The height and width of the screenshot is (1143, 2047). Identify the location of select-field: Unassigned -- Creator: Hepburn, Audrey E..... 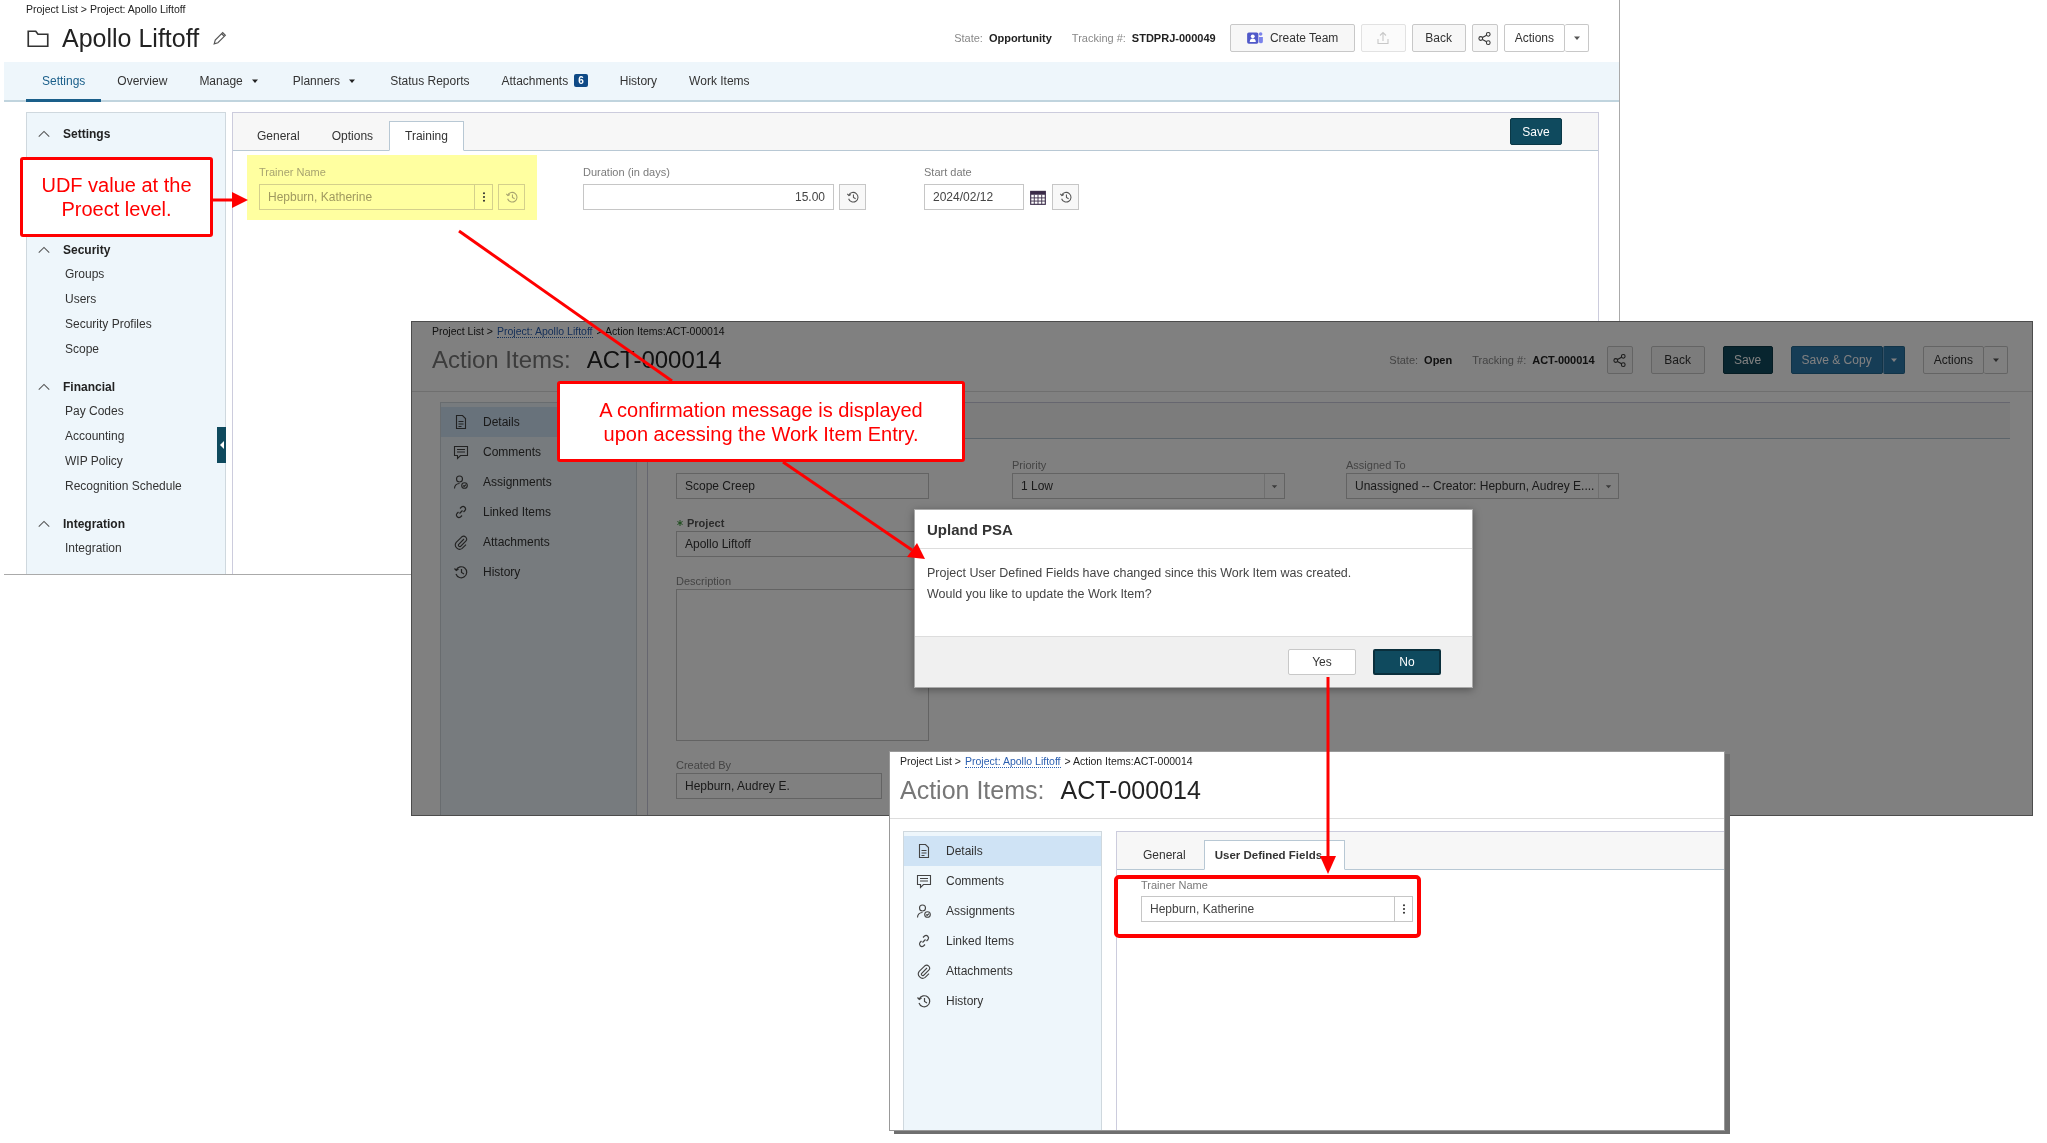
(1482, 486).